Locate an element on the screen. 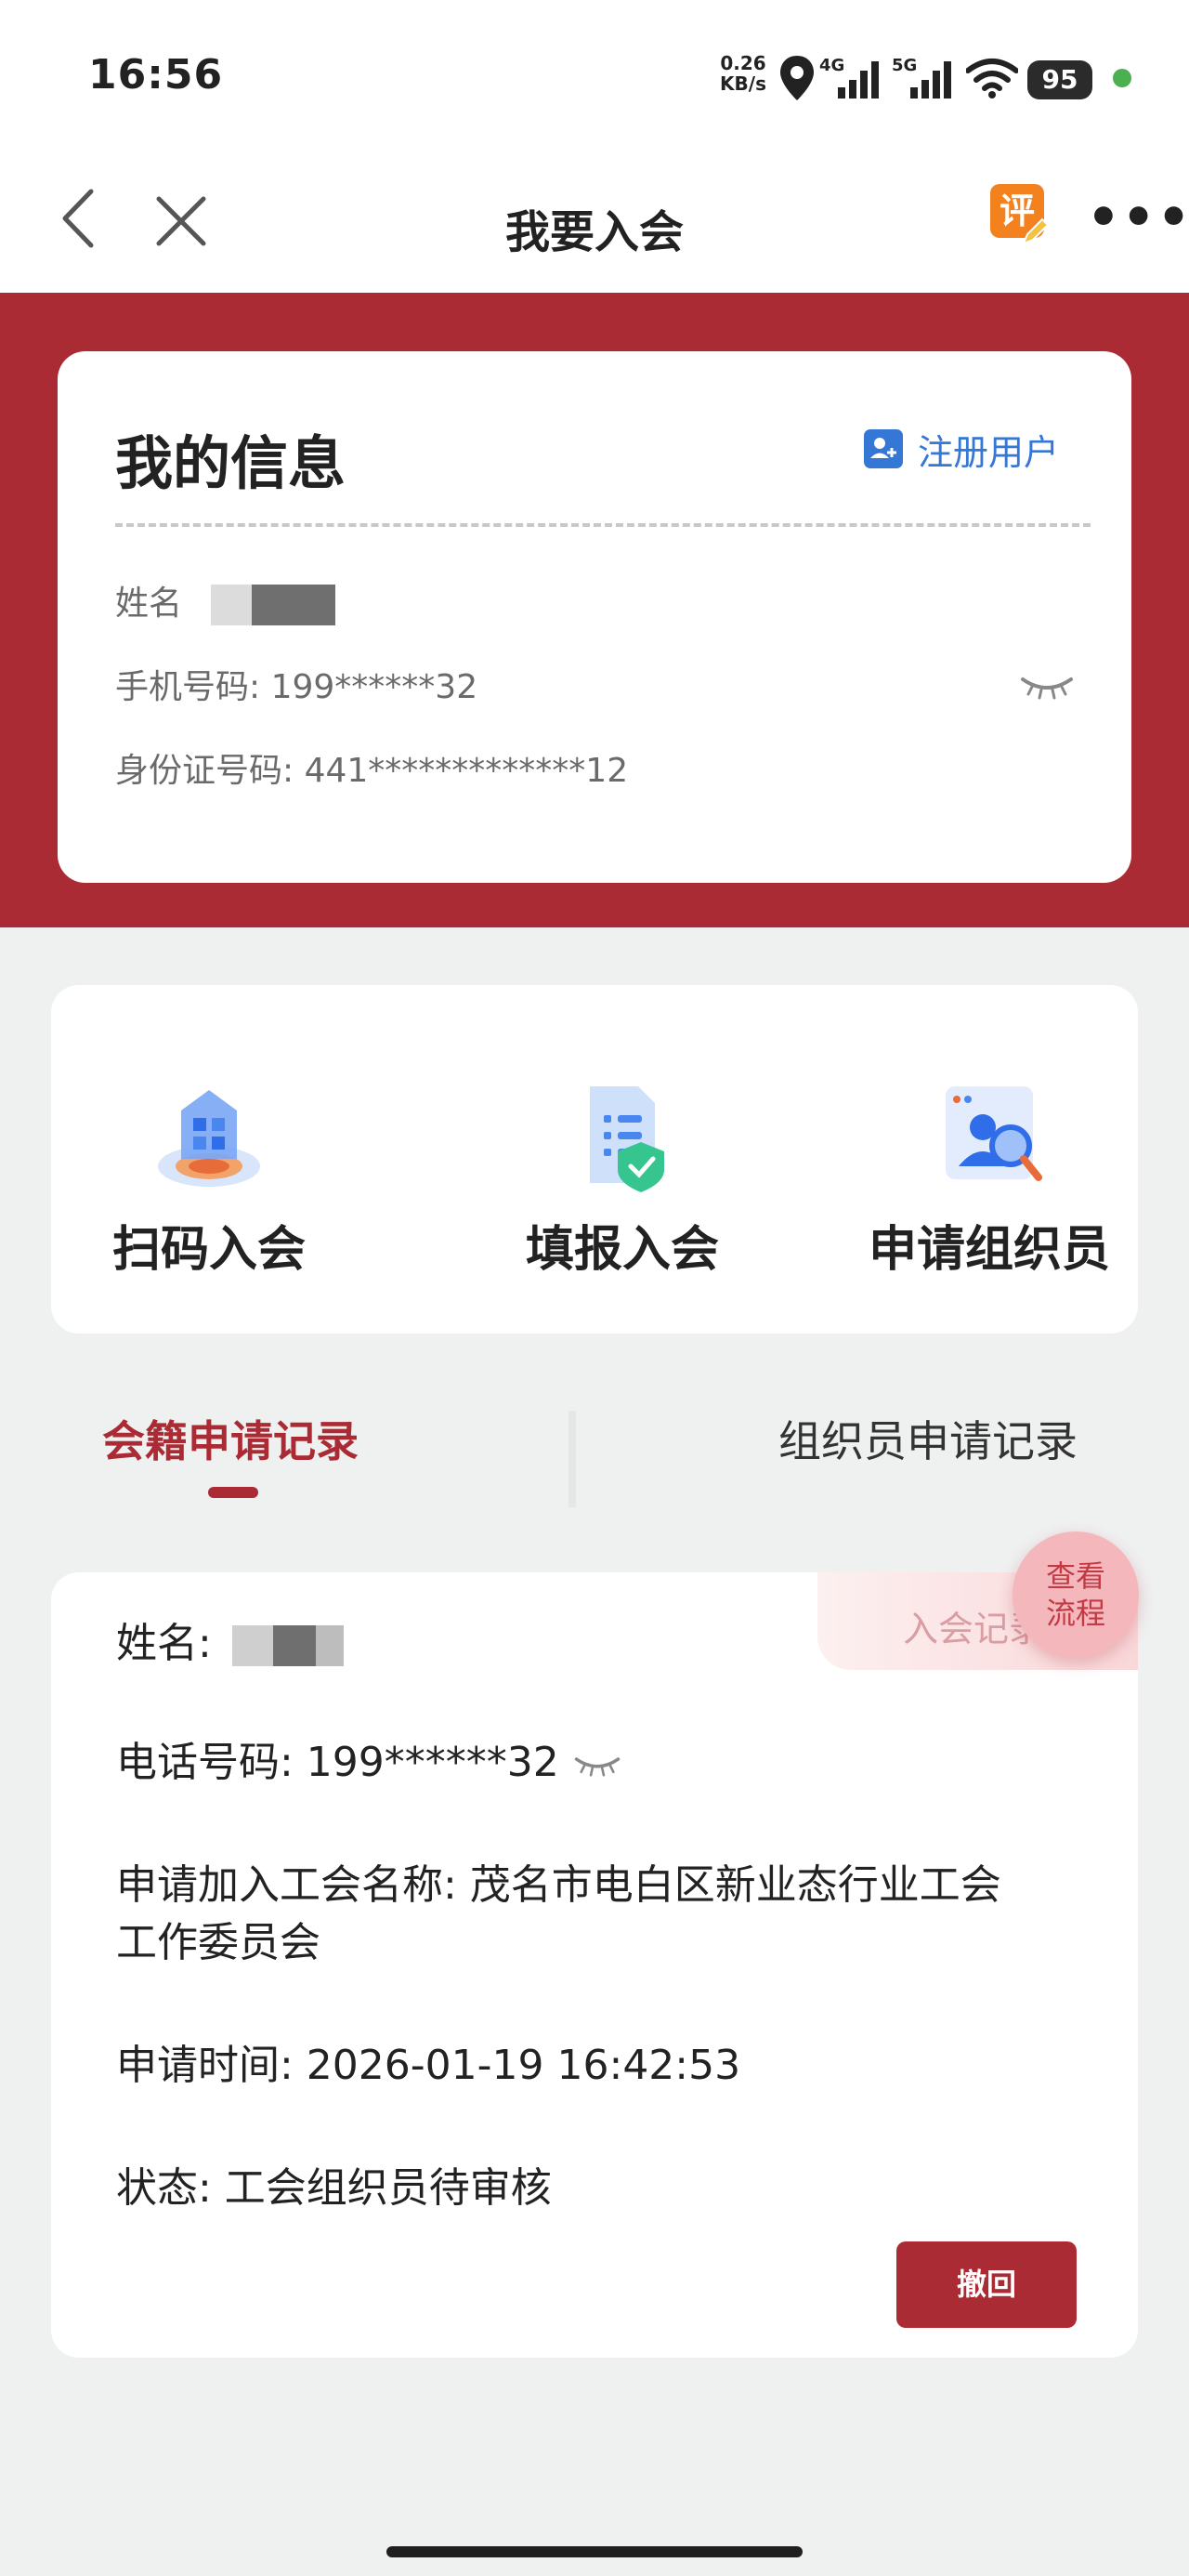  pen-icon is located at coordinates (1036, 231).